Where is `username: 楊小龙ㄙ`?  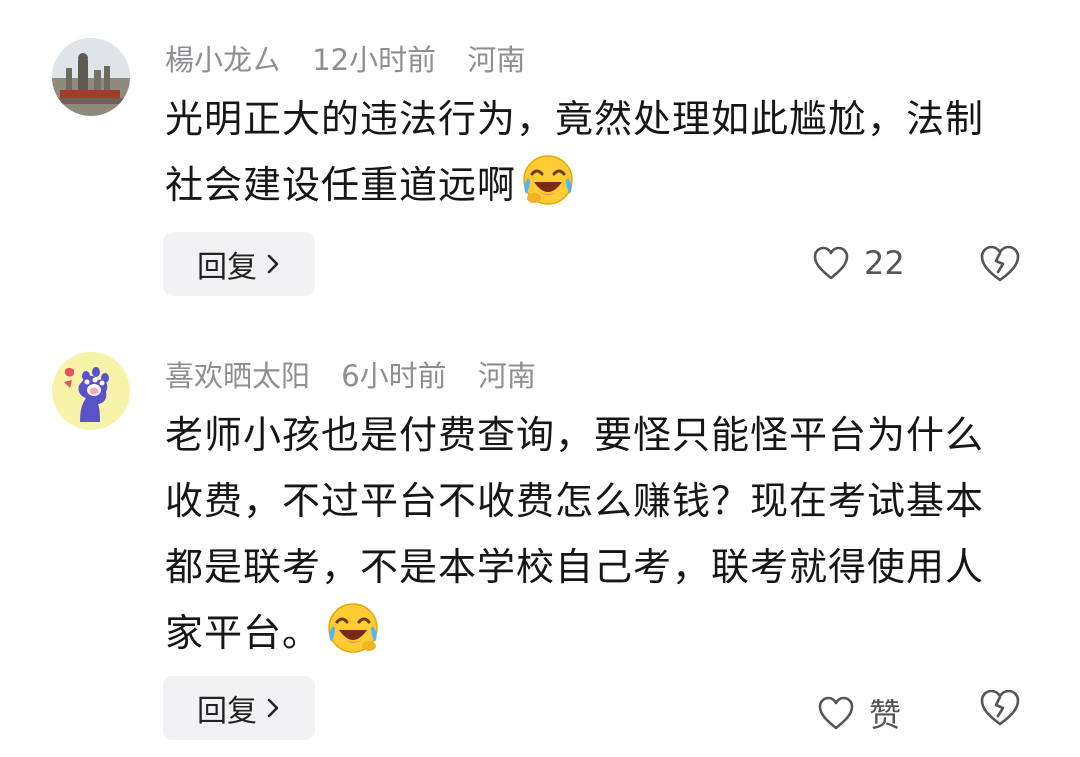
username: 楊小龙ㄙ is located at coordinates (223, 60).